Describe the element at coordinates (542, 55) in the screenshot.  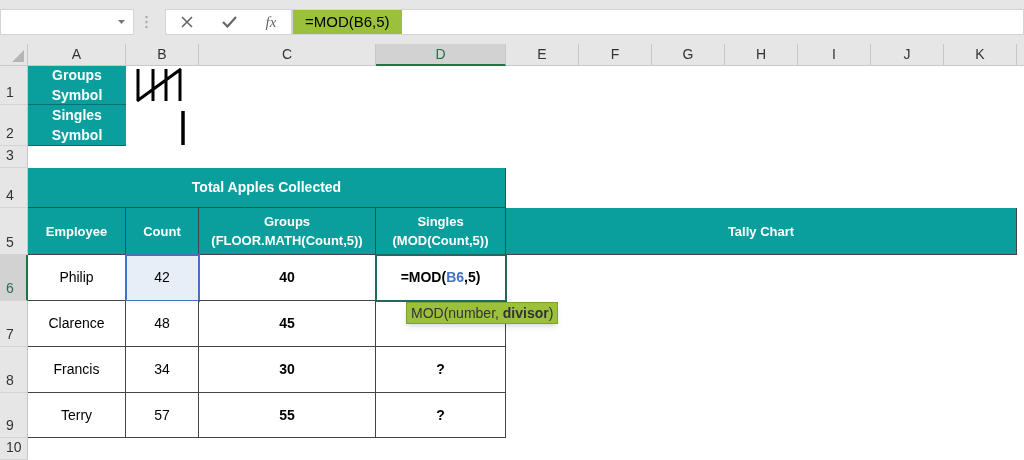
I see `column-header: E` at that location.